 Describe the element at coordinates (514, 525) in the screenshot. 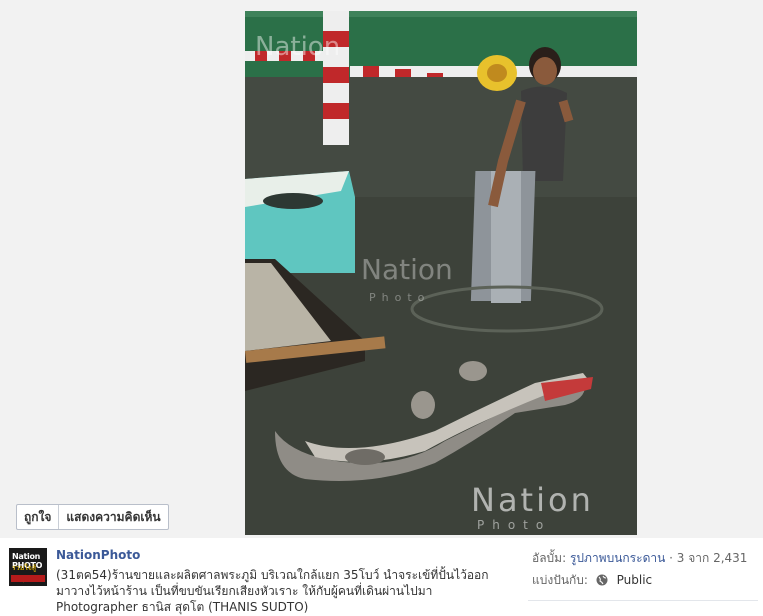

I see `watermark-bottom-sub: Photo` at that location.